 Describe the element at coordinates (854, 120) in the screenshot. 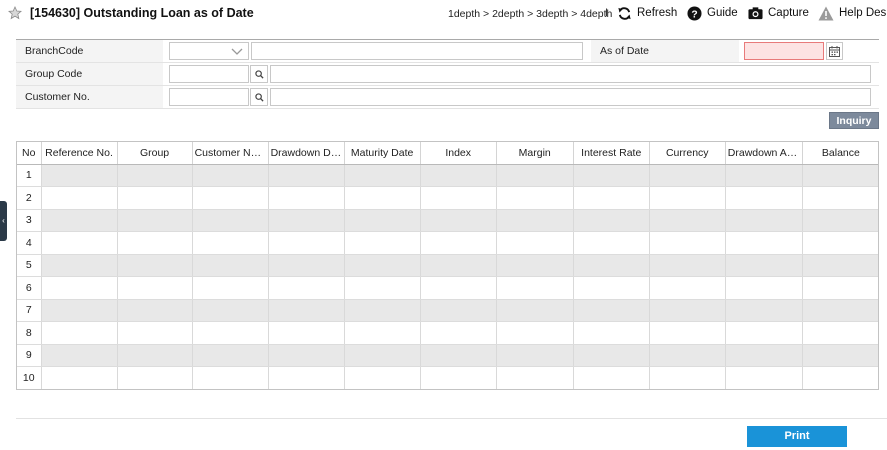

I see `inquiry-button: Inquiry` at that location.